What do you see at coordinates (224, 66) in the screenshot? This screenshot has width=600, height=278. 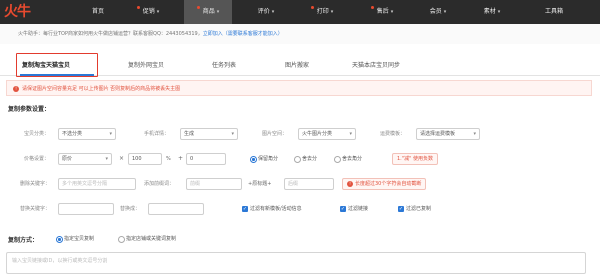 I see `tab-task-list: 任务列表` at bounding box center [224, 66].